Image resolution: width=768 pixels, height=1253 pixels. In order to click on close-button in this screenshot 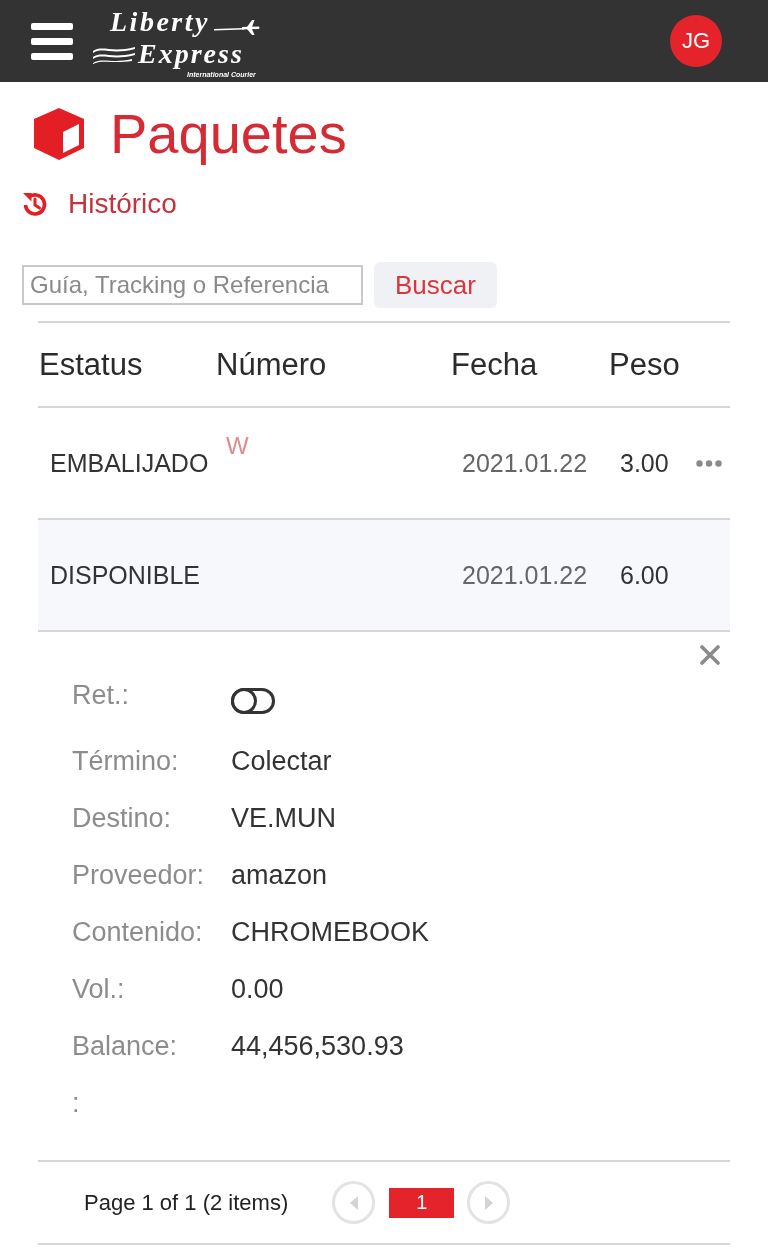, I will do `click(710, 655)`.